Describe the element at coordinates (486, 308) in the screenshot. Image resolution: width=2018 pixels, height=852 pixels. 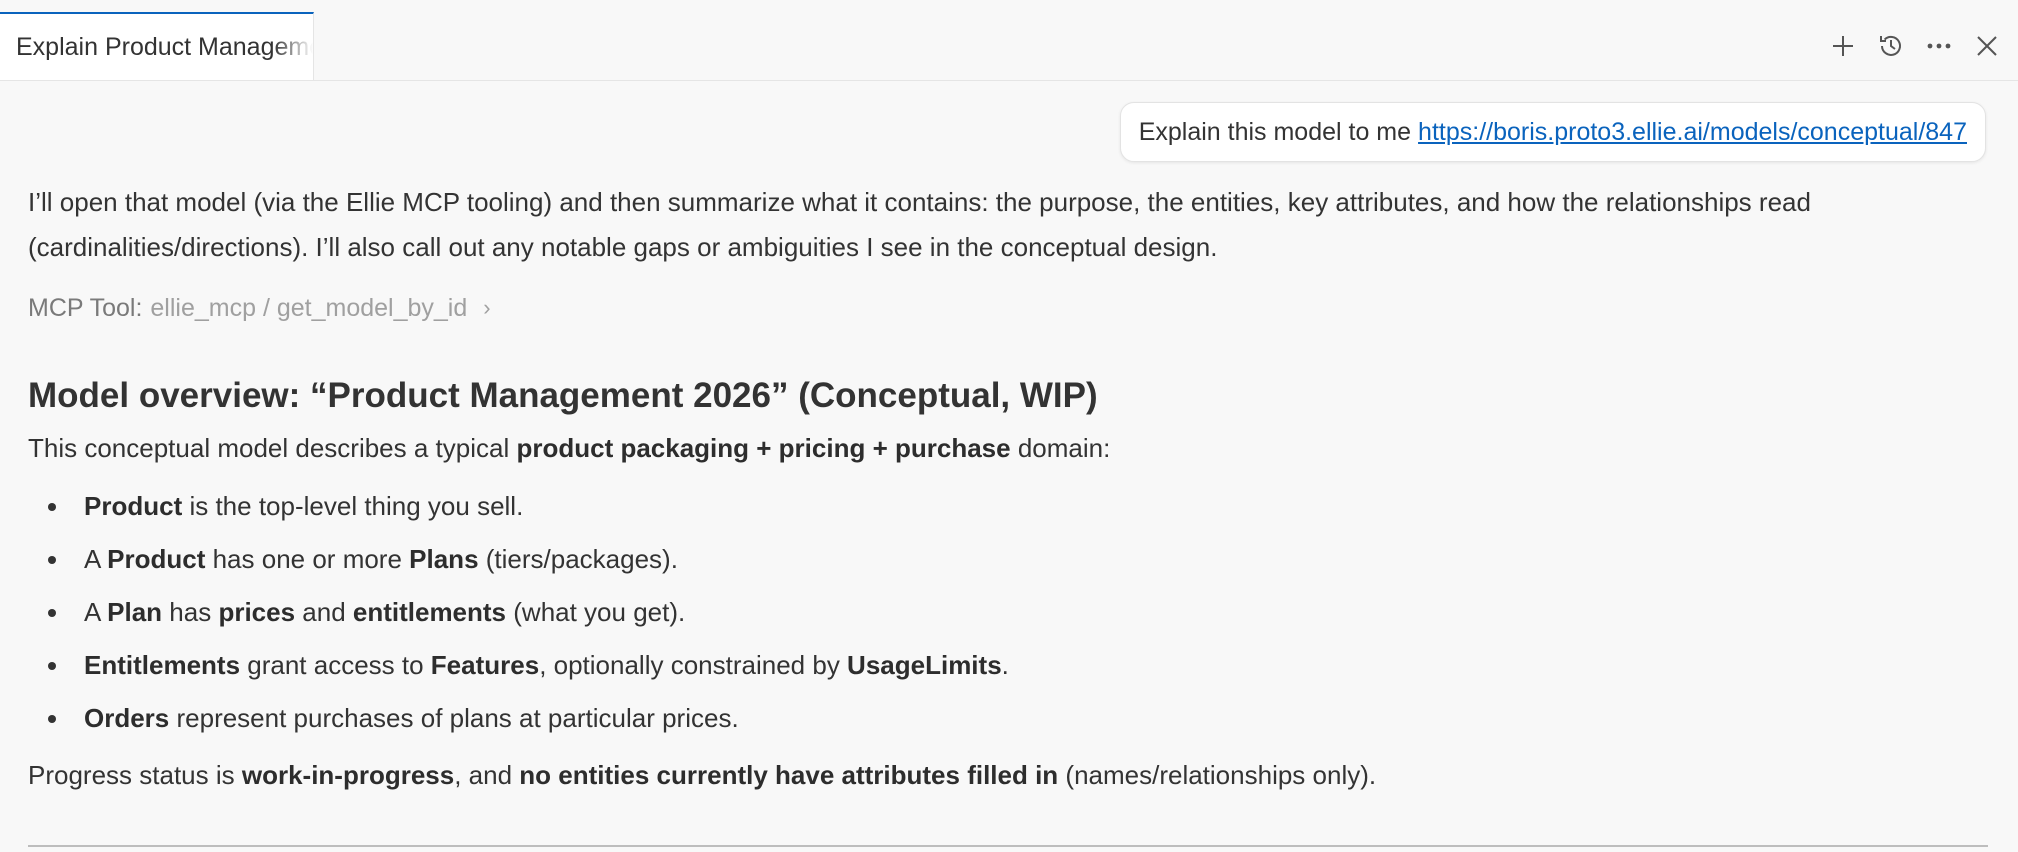
I see `chevron-right-icon: ›` at that location.